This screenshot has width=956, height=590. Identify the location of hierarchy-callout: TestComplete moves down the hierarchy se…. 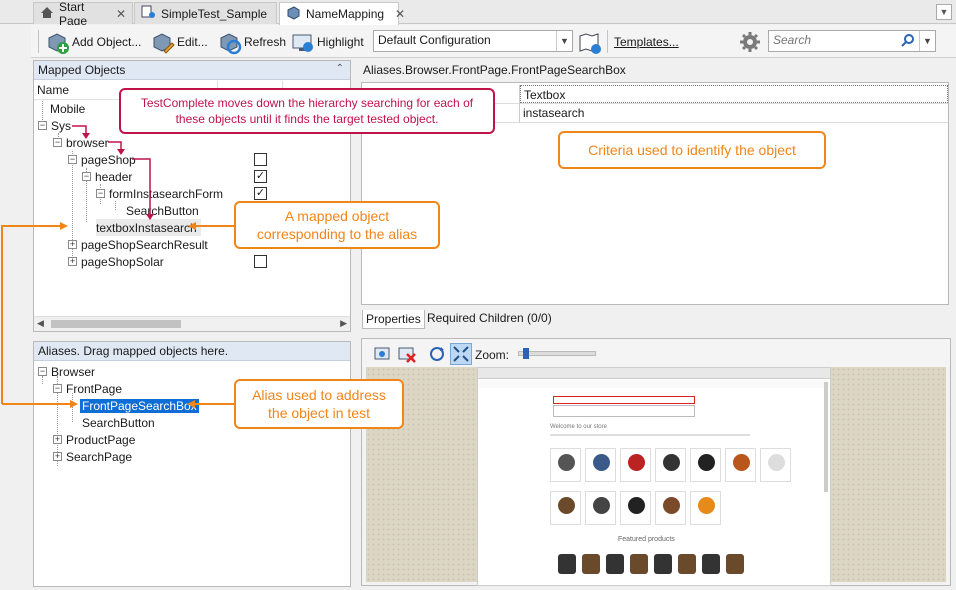
(307, 111).